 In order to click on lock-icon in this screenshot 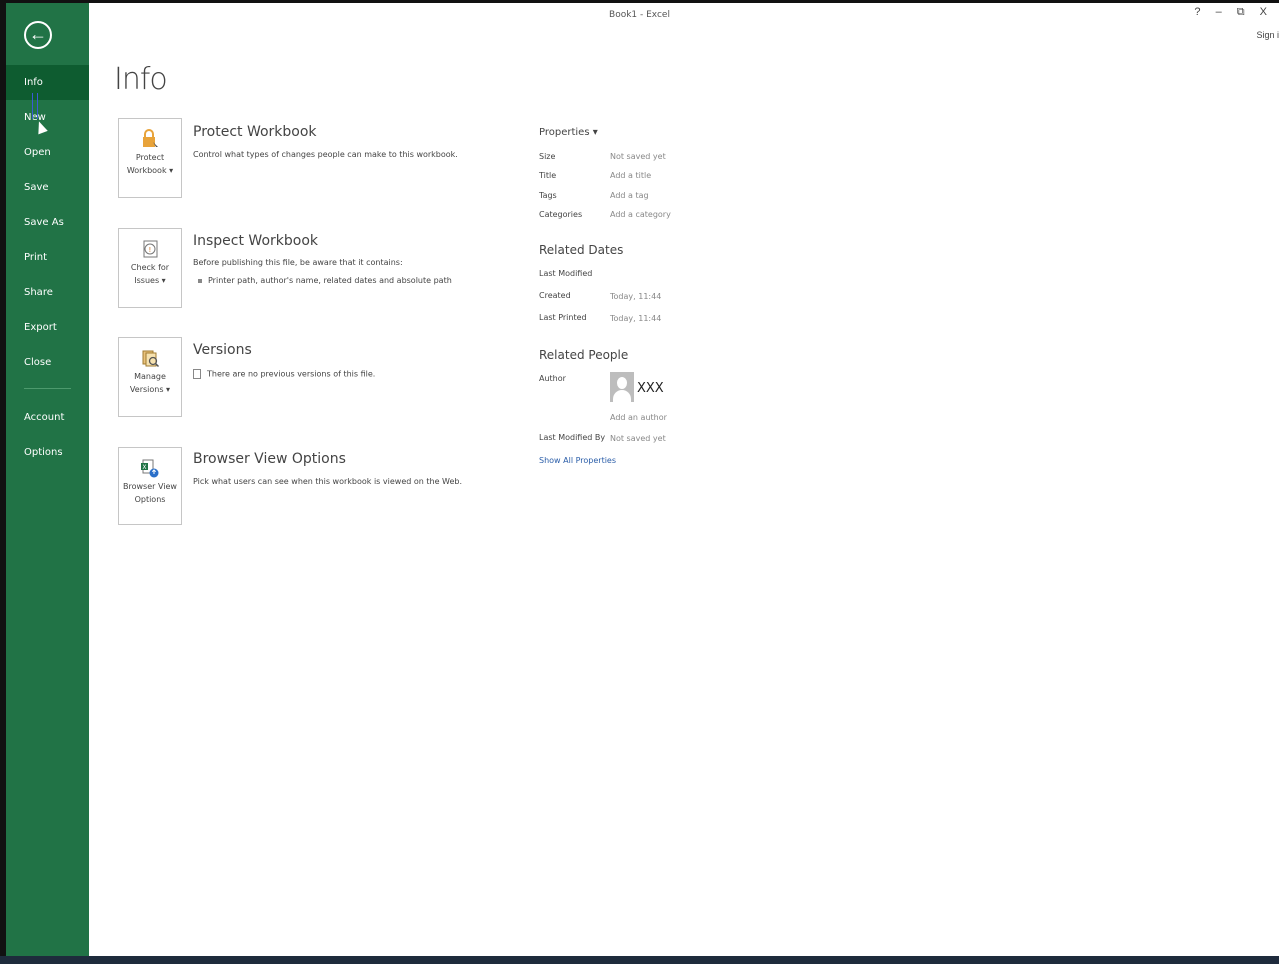, I will do `click(150, 138)`.